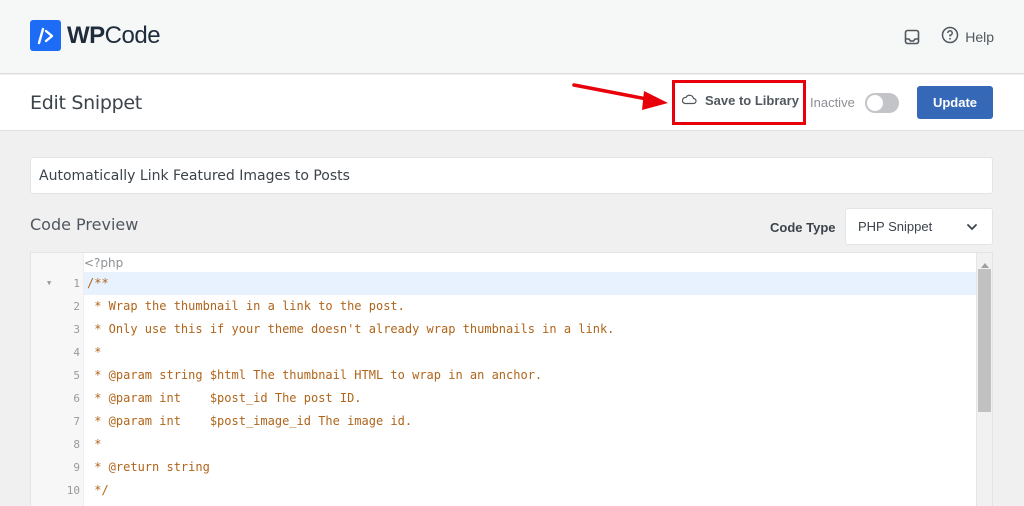  I want to click on code-type-select: PHP Snippet, so click(919, 226).